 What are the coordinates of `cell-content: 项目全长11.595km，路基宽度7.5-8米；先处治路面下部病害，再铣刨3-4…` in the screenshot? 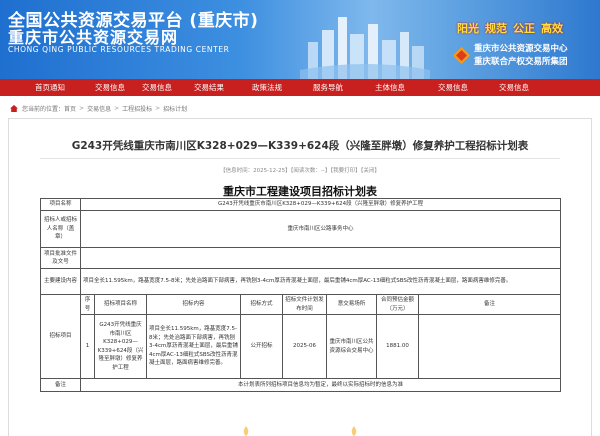 It's located at (193, 346).